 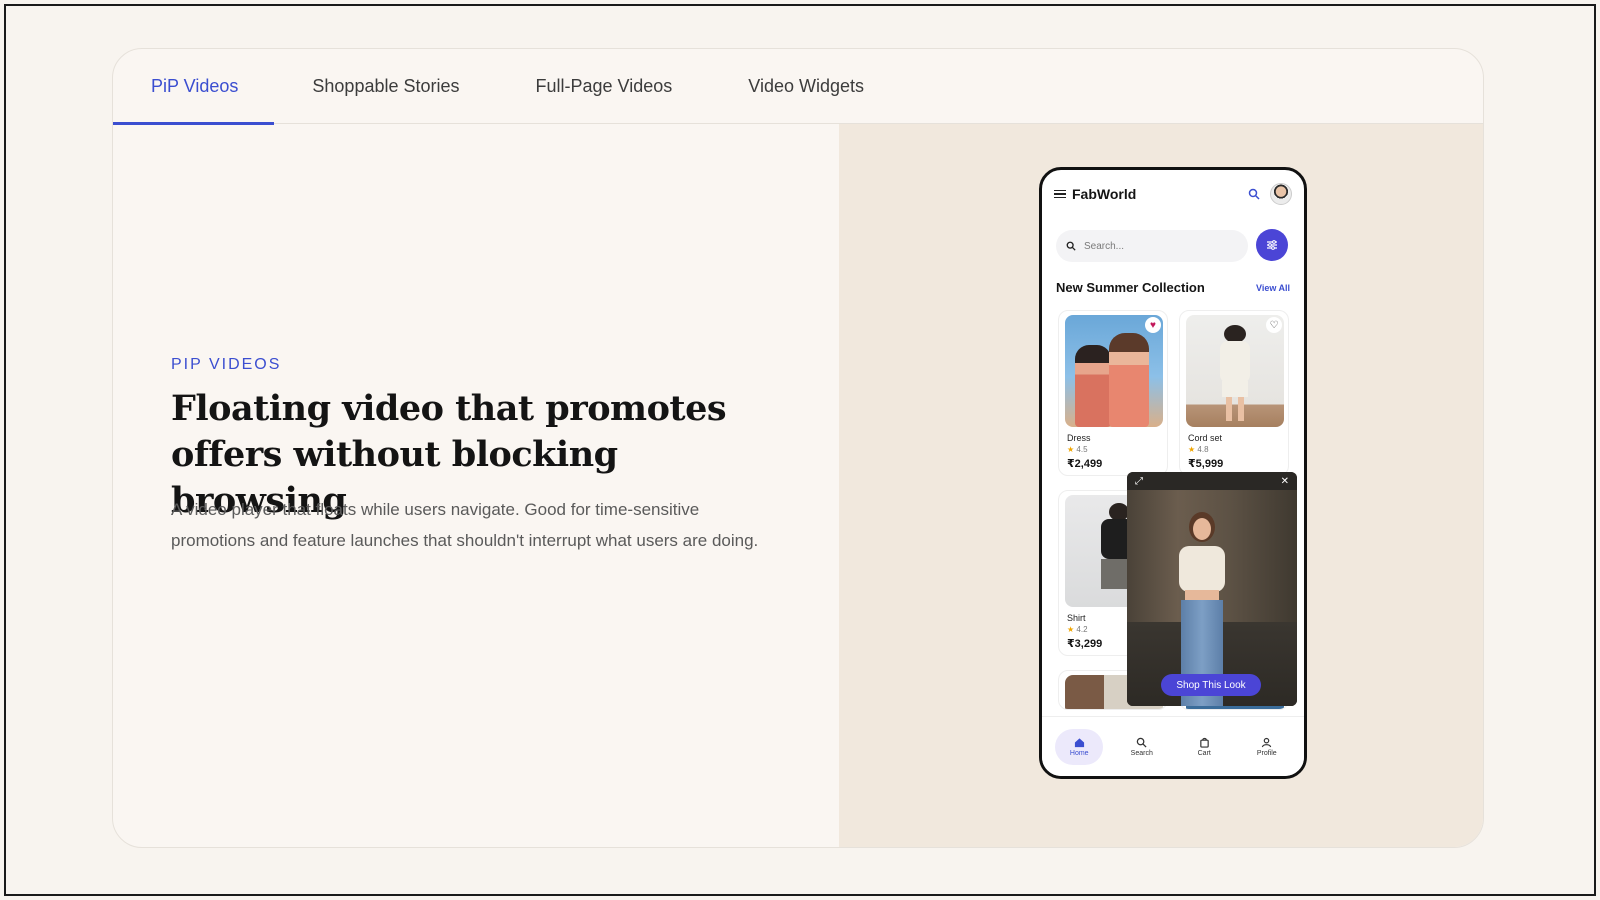 I want to click on nav-home: Home, so click(x=1079, y=746).